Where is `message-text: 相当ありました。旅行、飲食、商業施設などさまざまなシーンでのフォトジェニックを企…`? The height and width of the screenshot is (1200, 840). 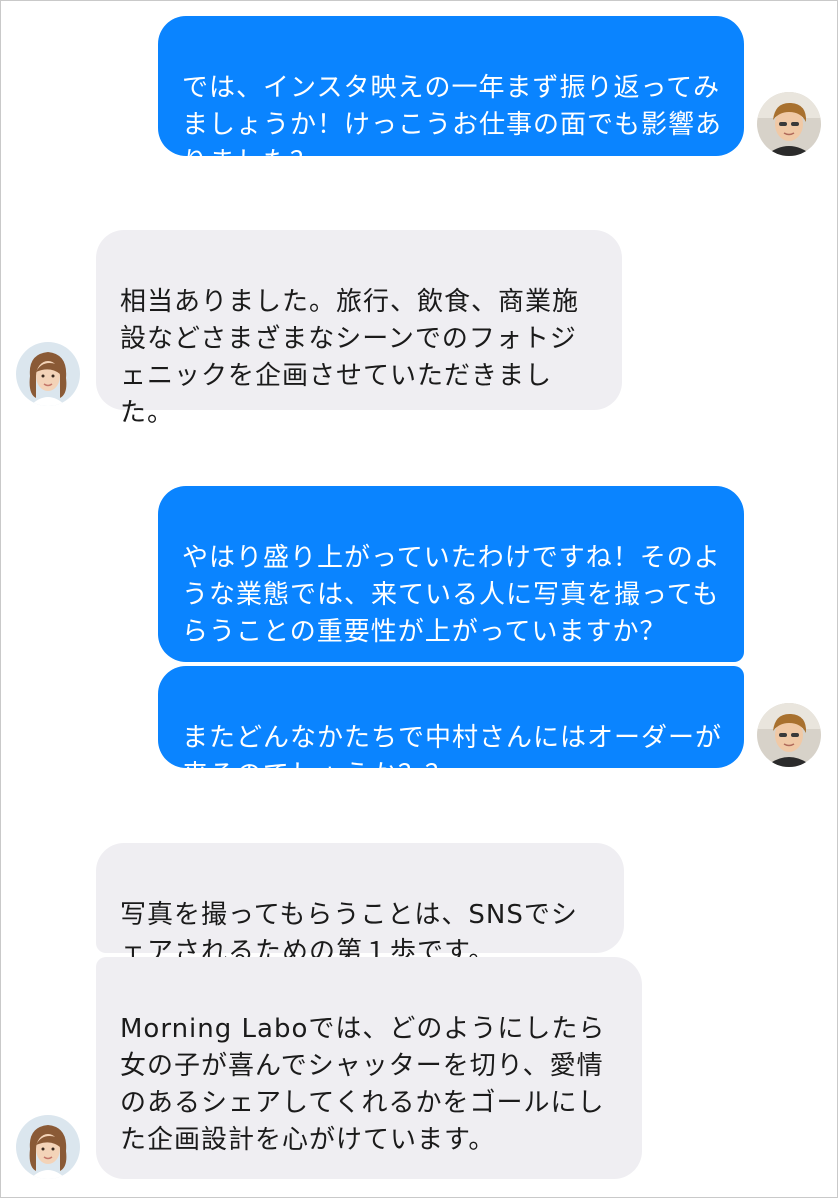 message-text: 相当ありました。旅行、飲食、商業施設などさまざまなシーンでのフォトジェニックを企… is located at coordinates (350, 357).